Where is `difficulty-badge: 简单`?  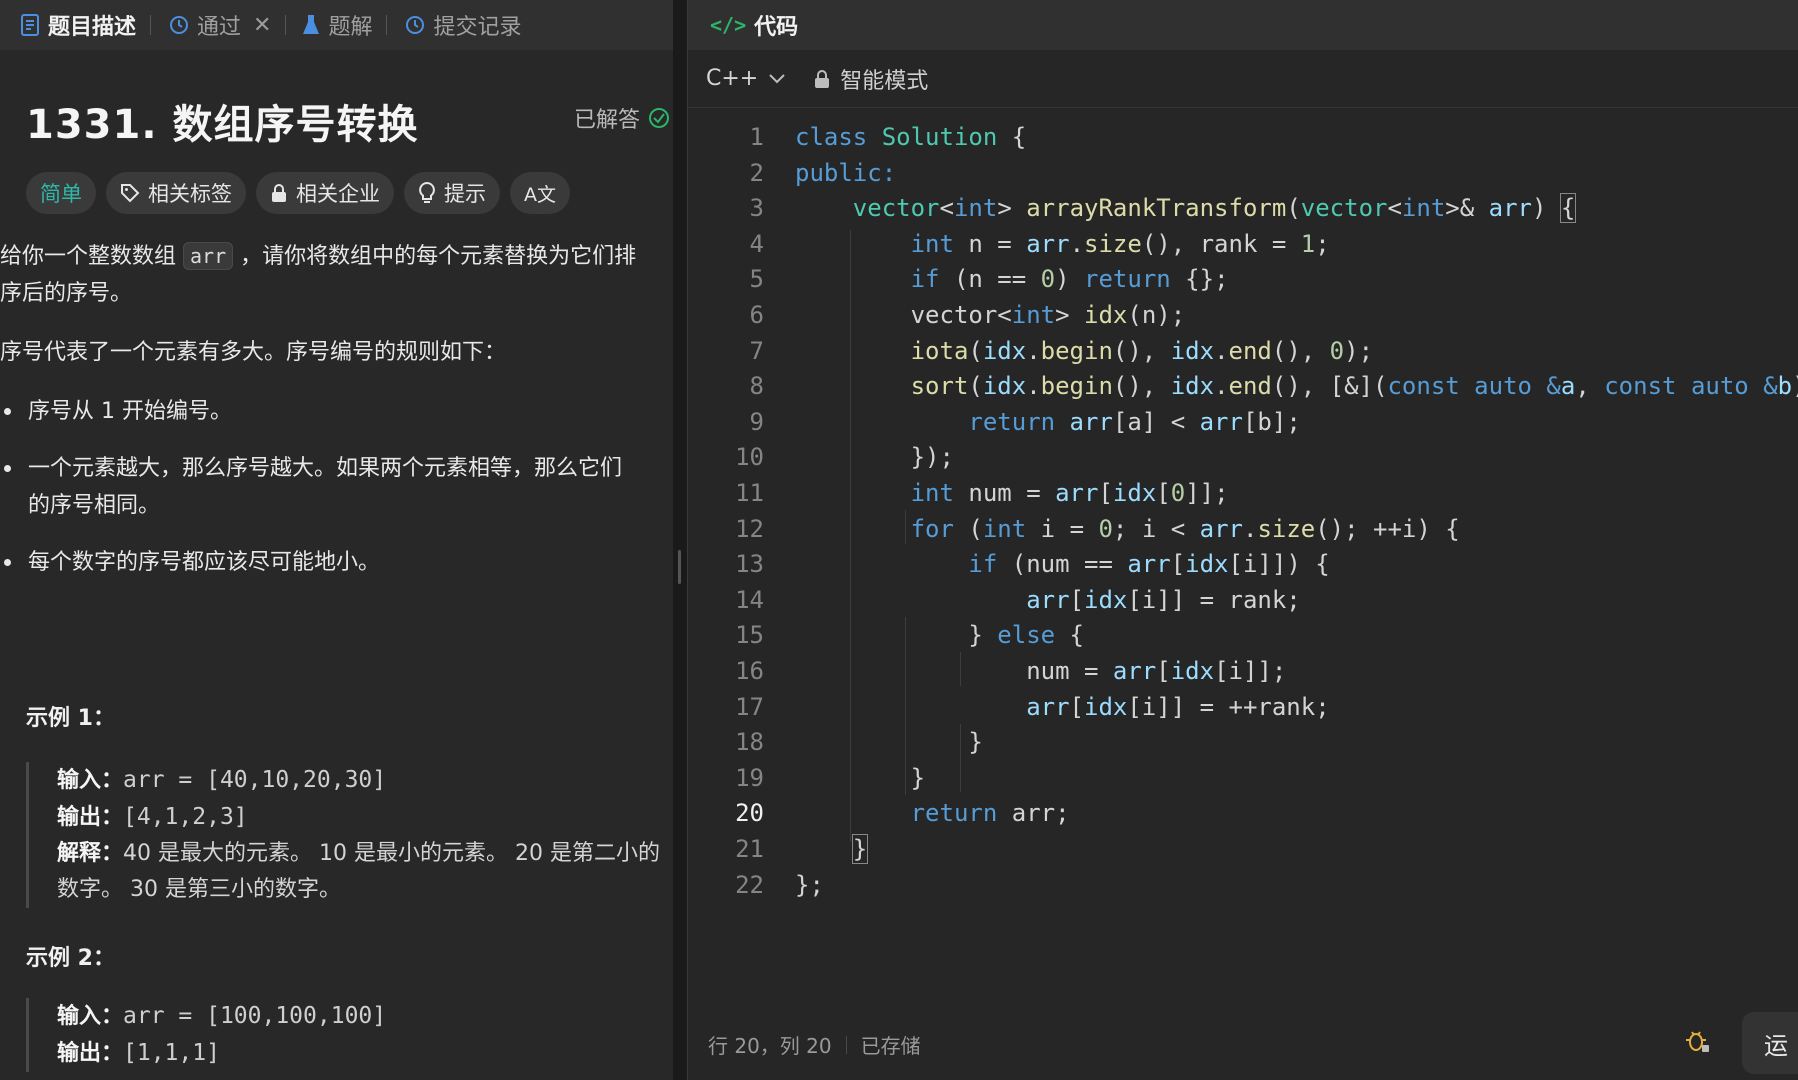 difficulty-badge: 简单 is located at coordinates (61, 193).